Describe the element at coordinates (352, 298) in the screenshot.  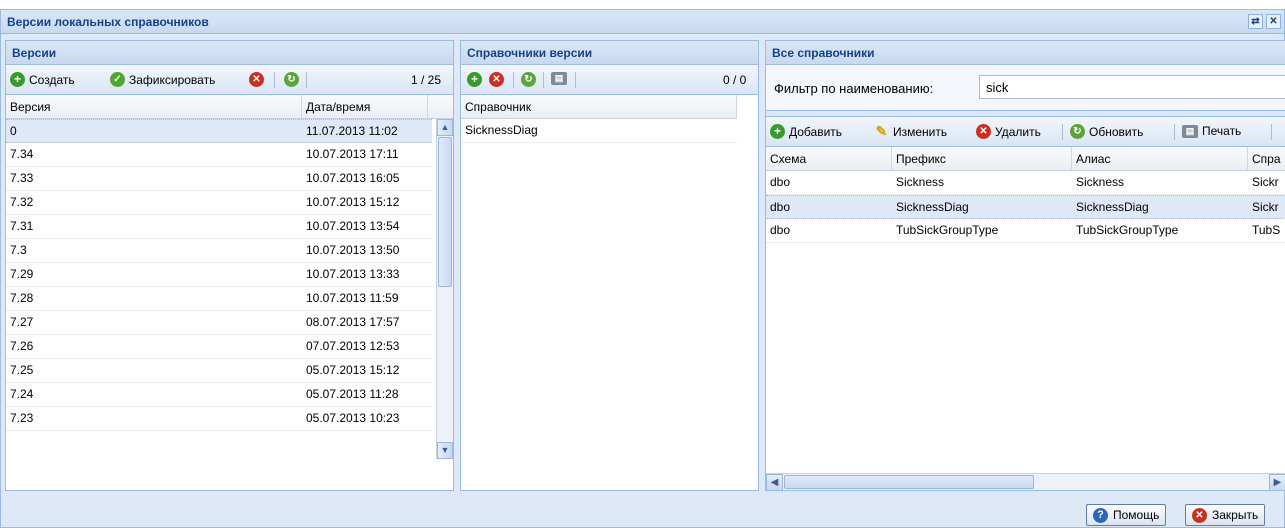
I see `datetime-cell: 10.07.2013 11:59` at that location.